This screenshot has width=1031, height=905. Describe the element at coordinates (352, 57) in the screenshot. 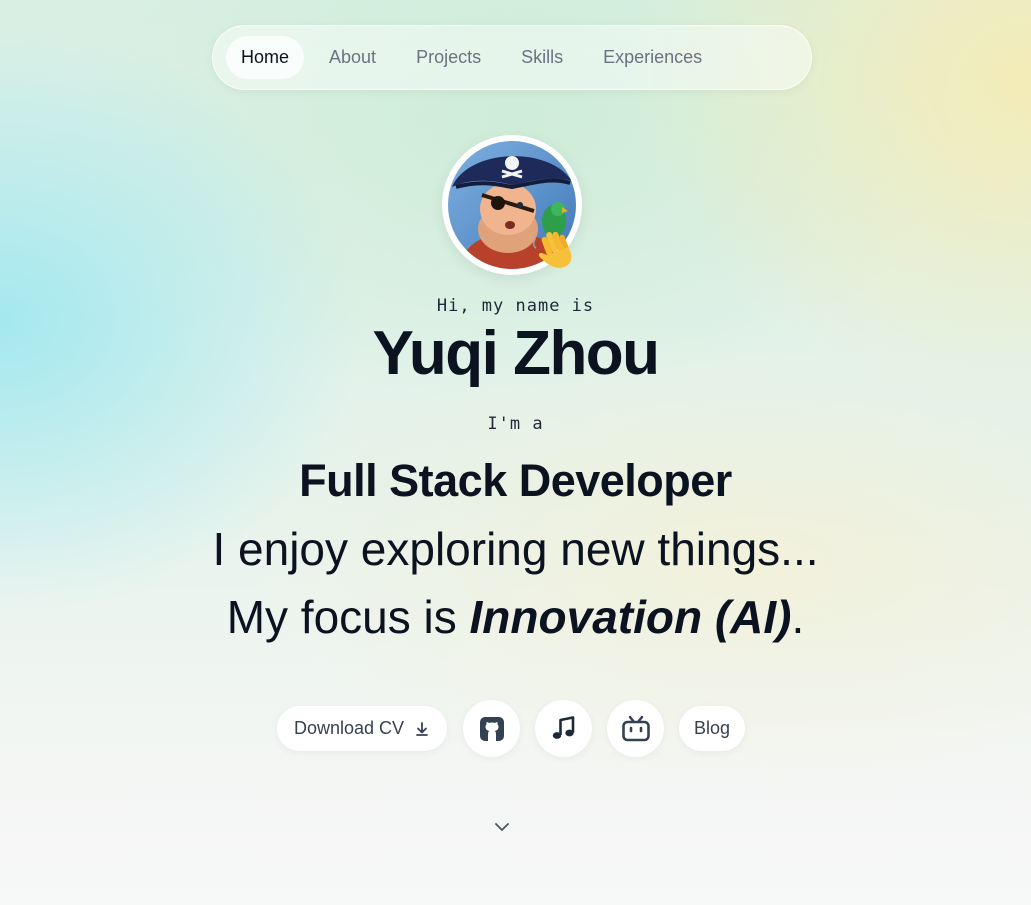

I see `nav-about: About` at that location.